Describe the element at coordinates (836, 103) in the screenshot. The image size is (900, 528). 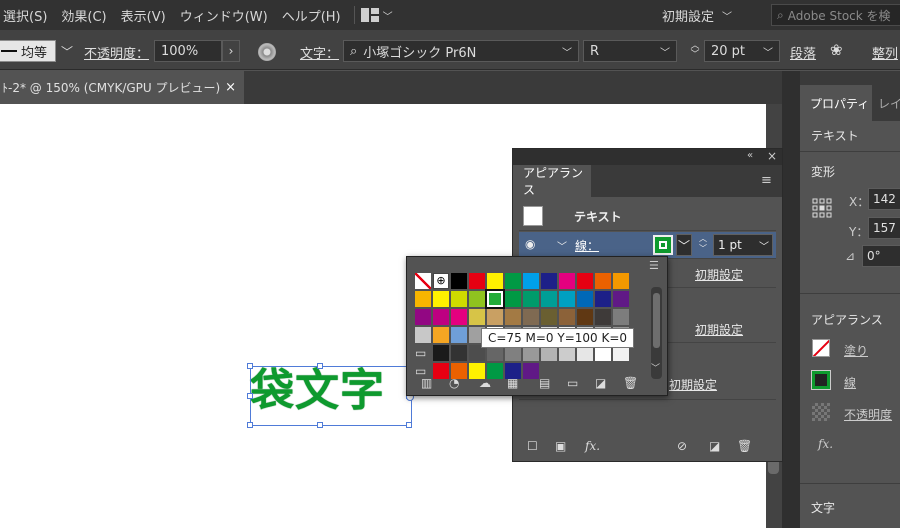
I see `tab-properties: プロパティ` at that location.